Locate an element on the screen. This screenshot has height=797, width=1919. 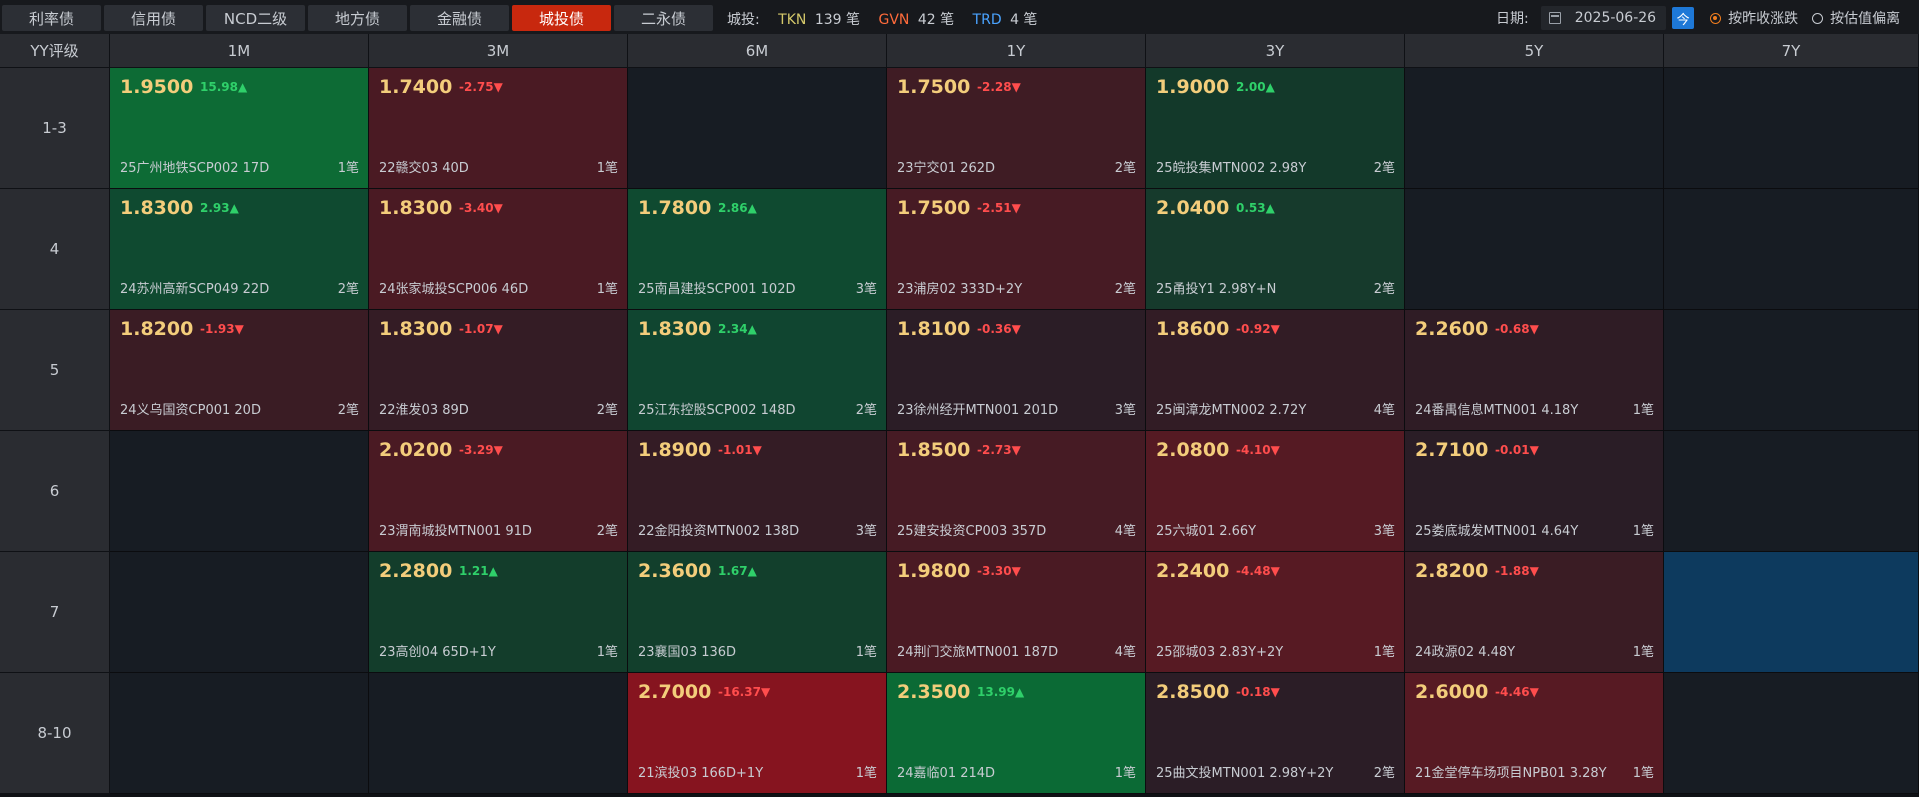
yield-value: 1.8300 is located at coordinates (416, 329).